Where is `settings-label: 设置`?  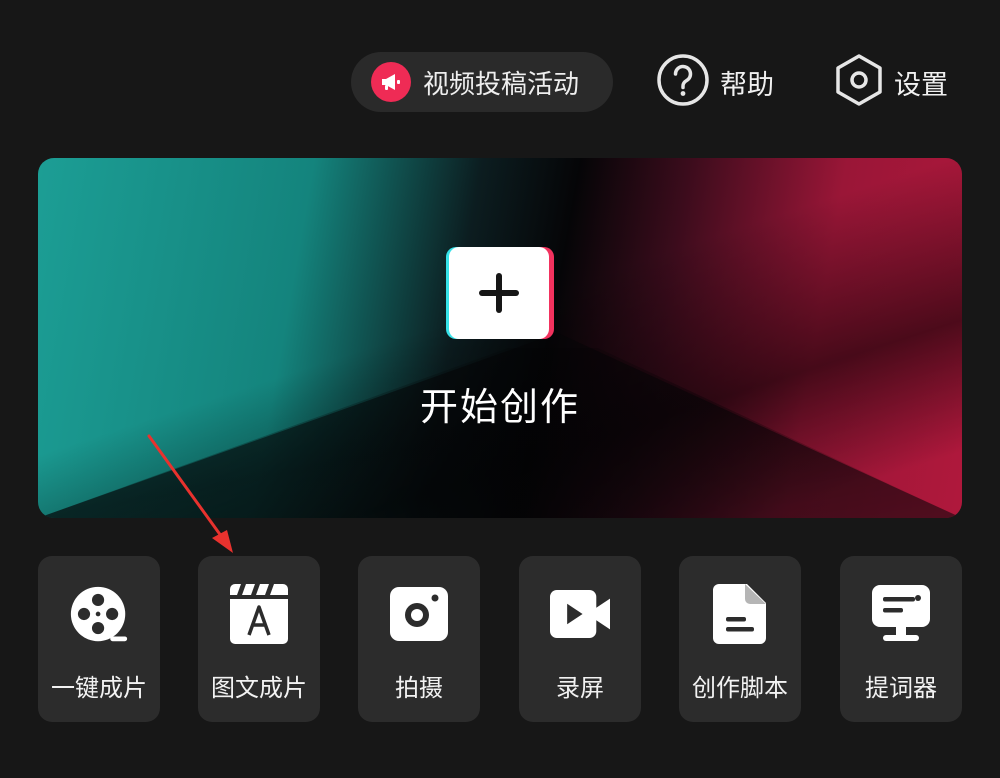 settings-label: 设置 is located at coordinates (921, 85).